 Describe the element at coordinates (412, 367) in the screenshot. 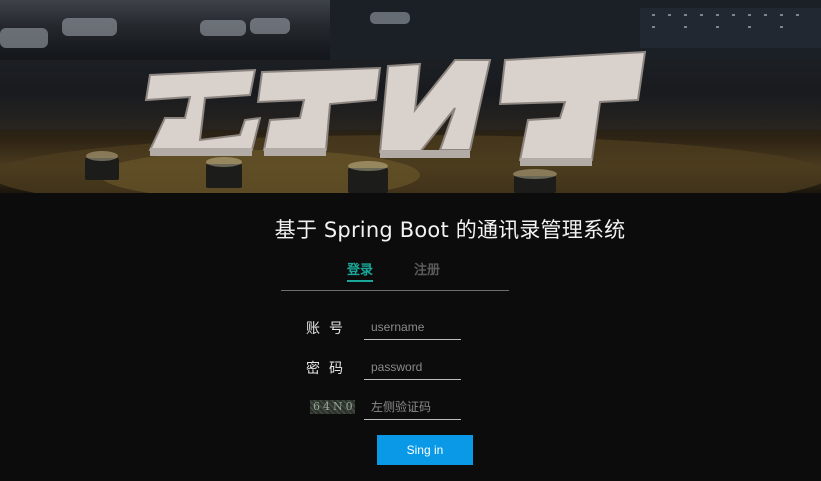

I see `password-input` at that location.